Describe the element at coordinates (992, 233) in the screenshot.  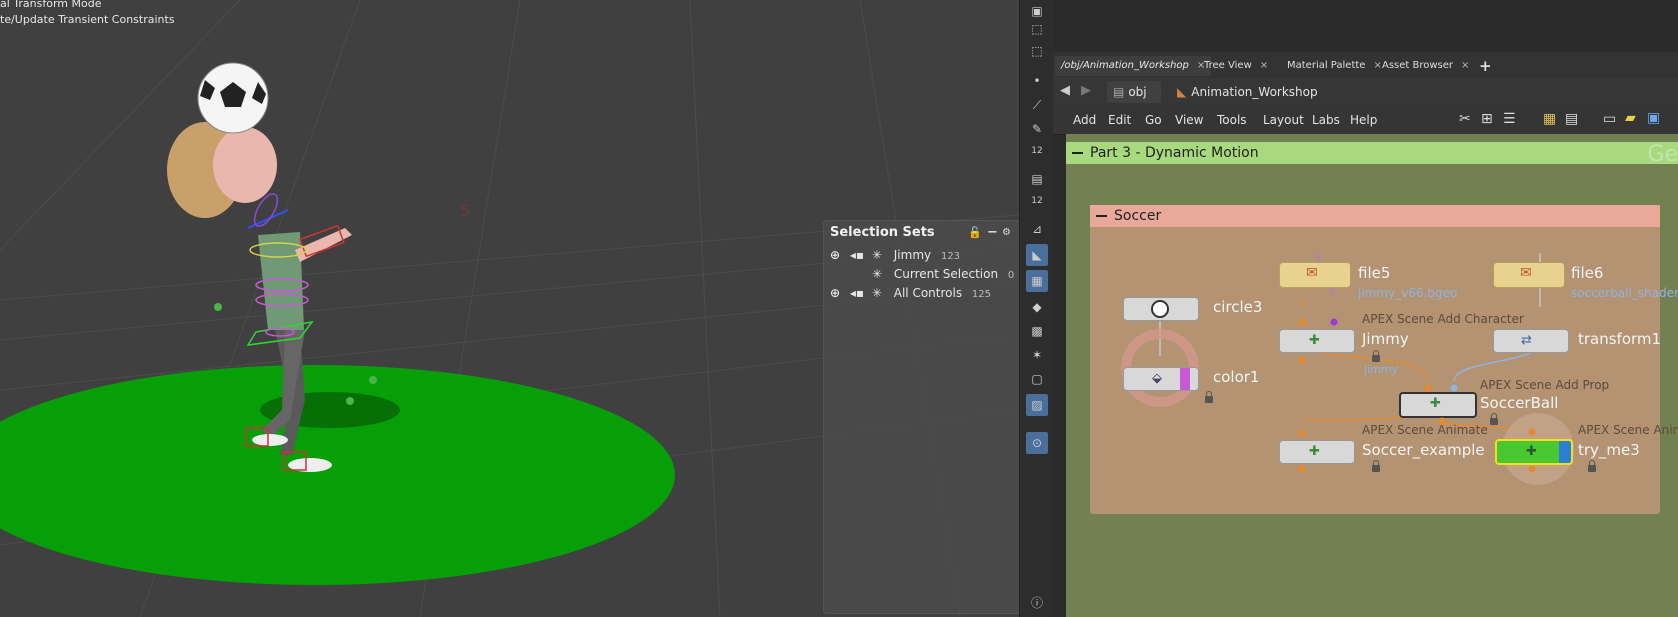
I see `minimize-icon: −` at that location.